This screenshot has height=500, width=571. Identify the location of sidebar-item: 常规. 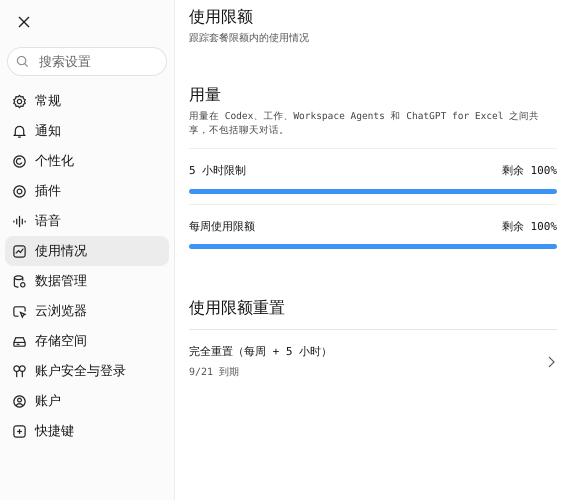
(87, 101).